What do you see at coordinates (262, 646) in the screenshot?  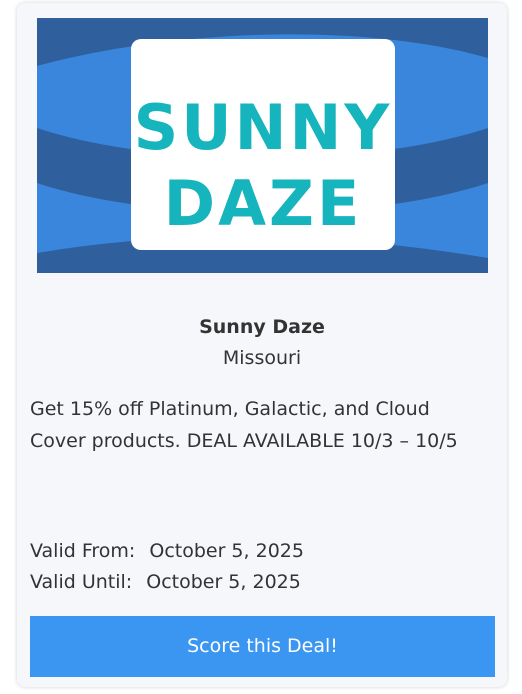 I see `score-deal-button: Score this Deal!` at bounding box center [262, 646].